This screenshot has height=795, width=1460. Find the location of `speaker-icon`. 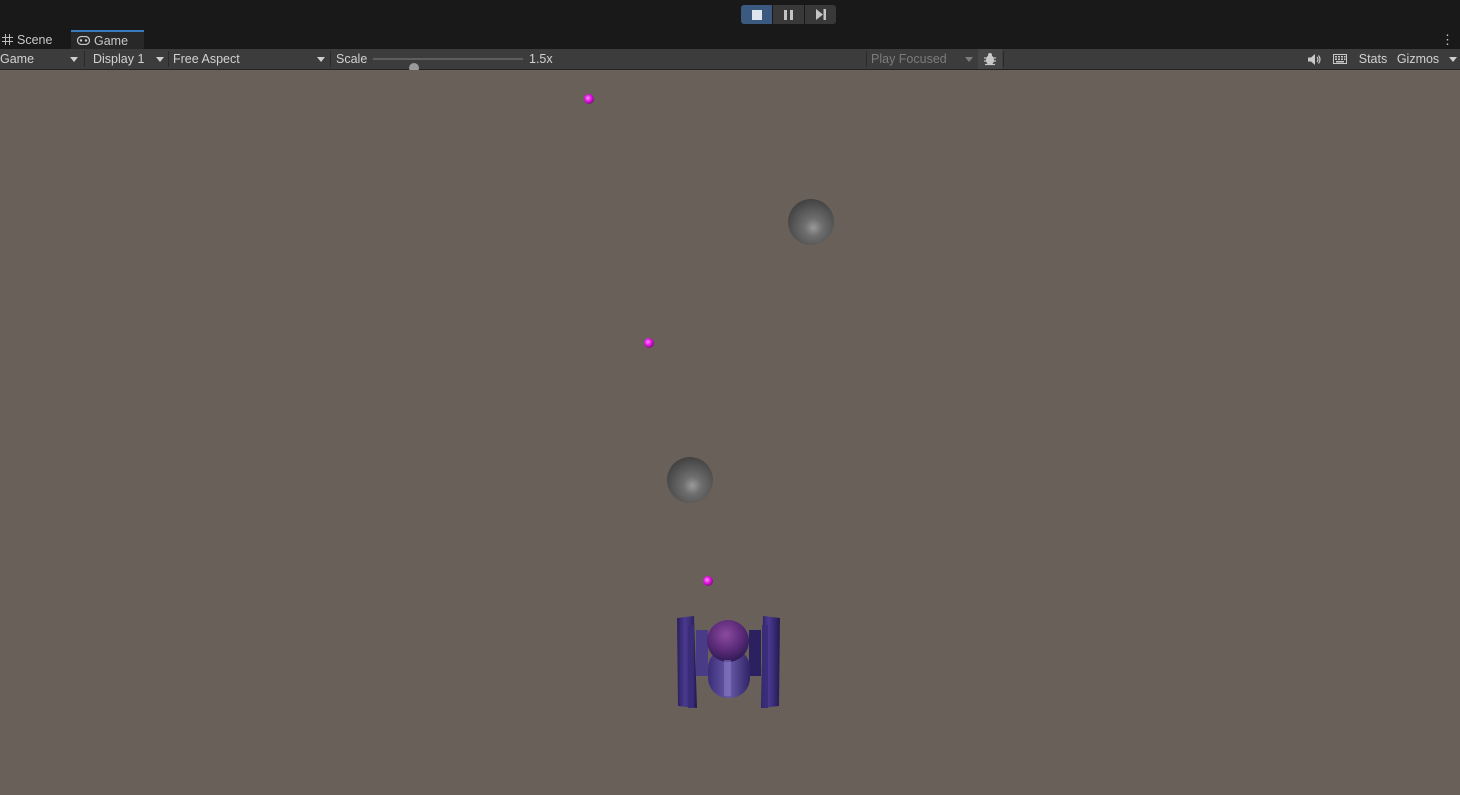

speaker-icon is located at coordinates (1314, 59).